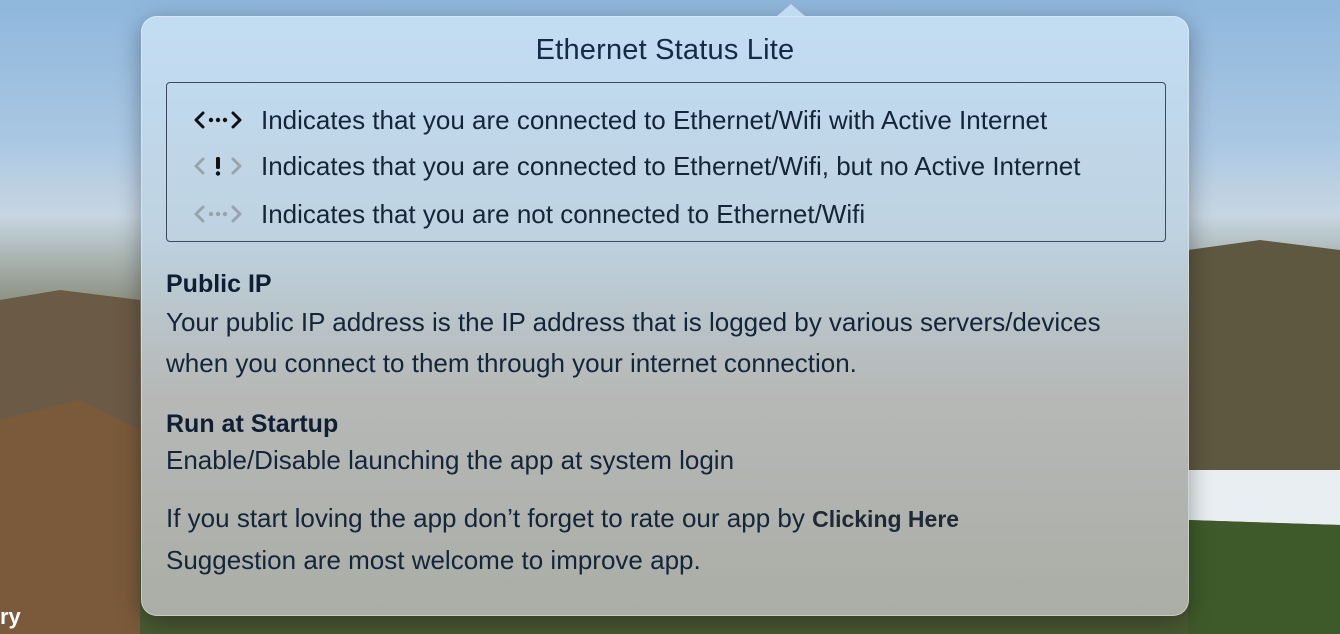 The image size is (1340, 634). What do you see at coordinates (10, 616) in the screenshot?
I see `desktop-label-fragment: ry` at bounding box center [10, 616].